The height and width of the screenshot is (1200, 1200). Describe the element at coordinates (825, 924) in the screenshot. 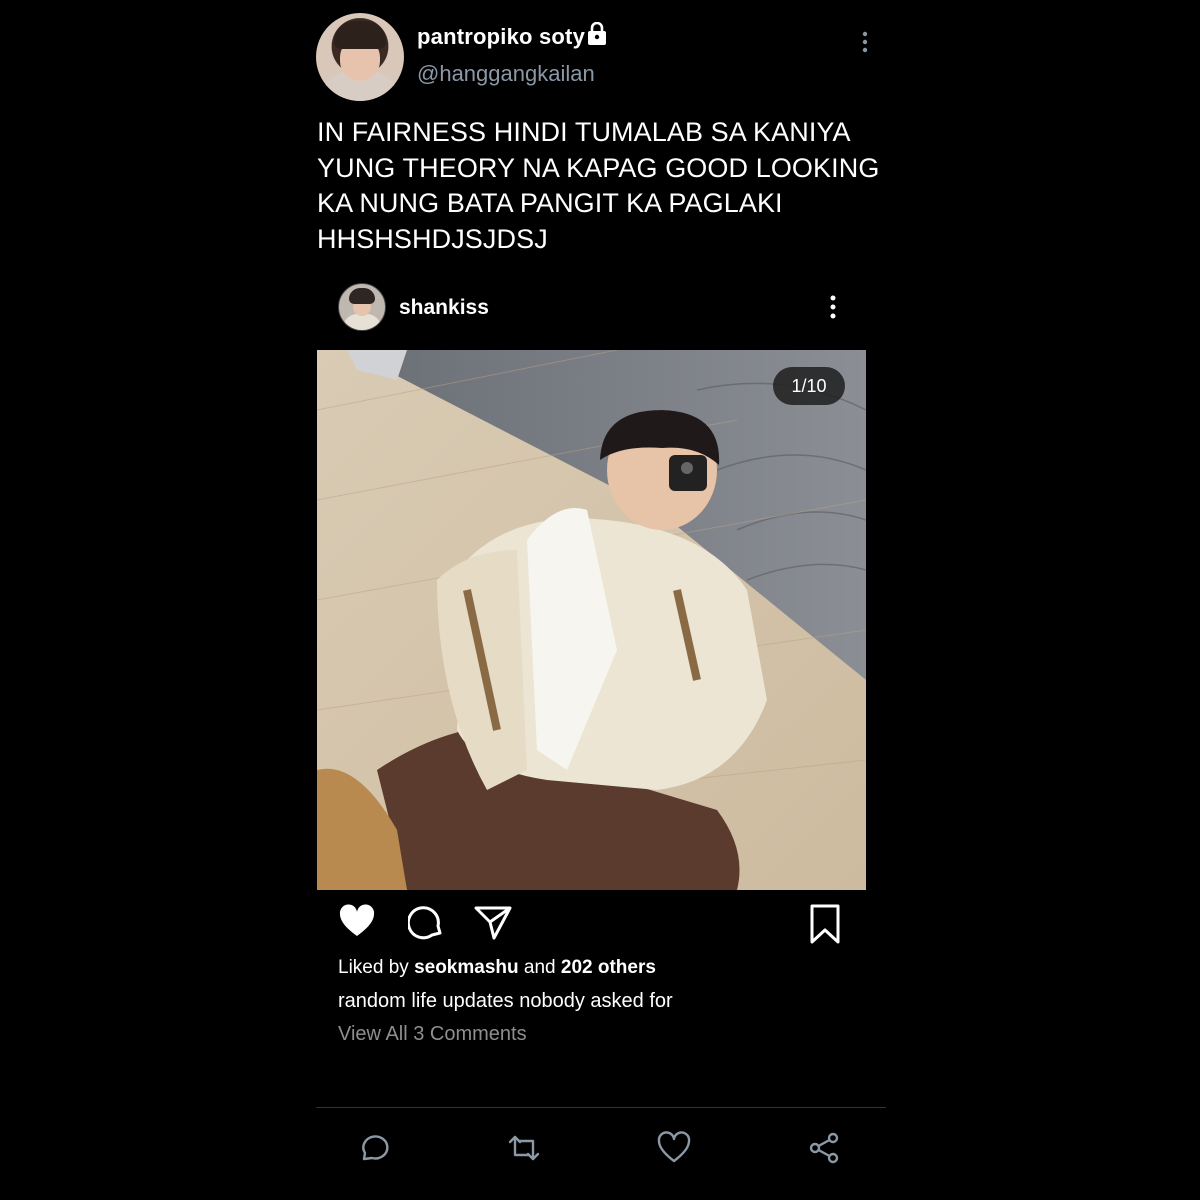

I see `bookmark-icon` at that location.